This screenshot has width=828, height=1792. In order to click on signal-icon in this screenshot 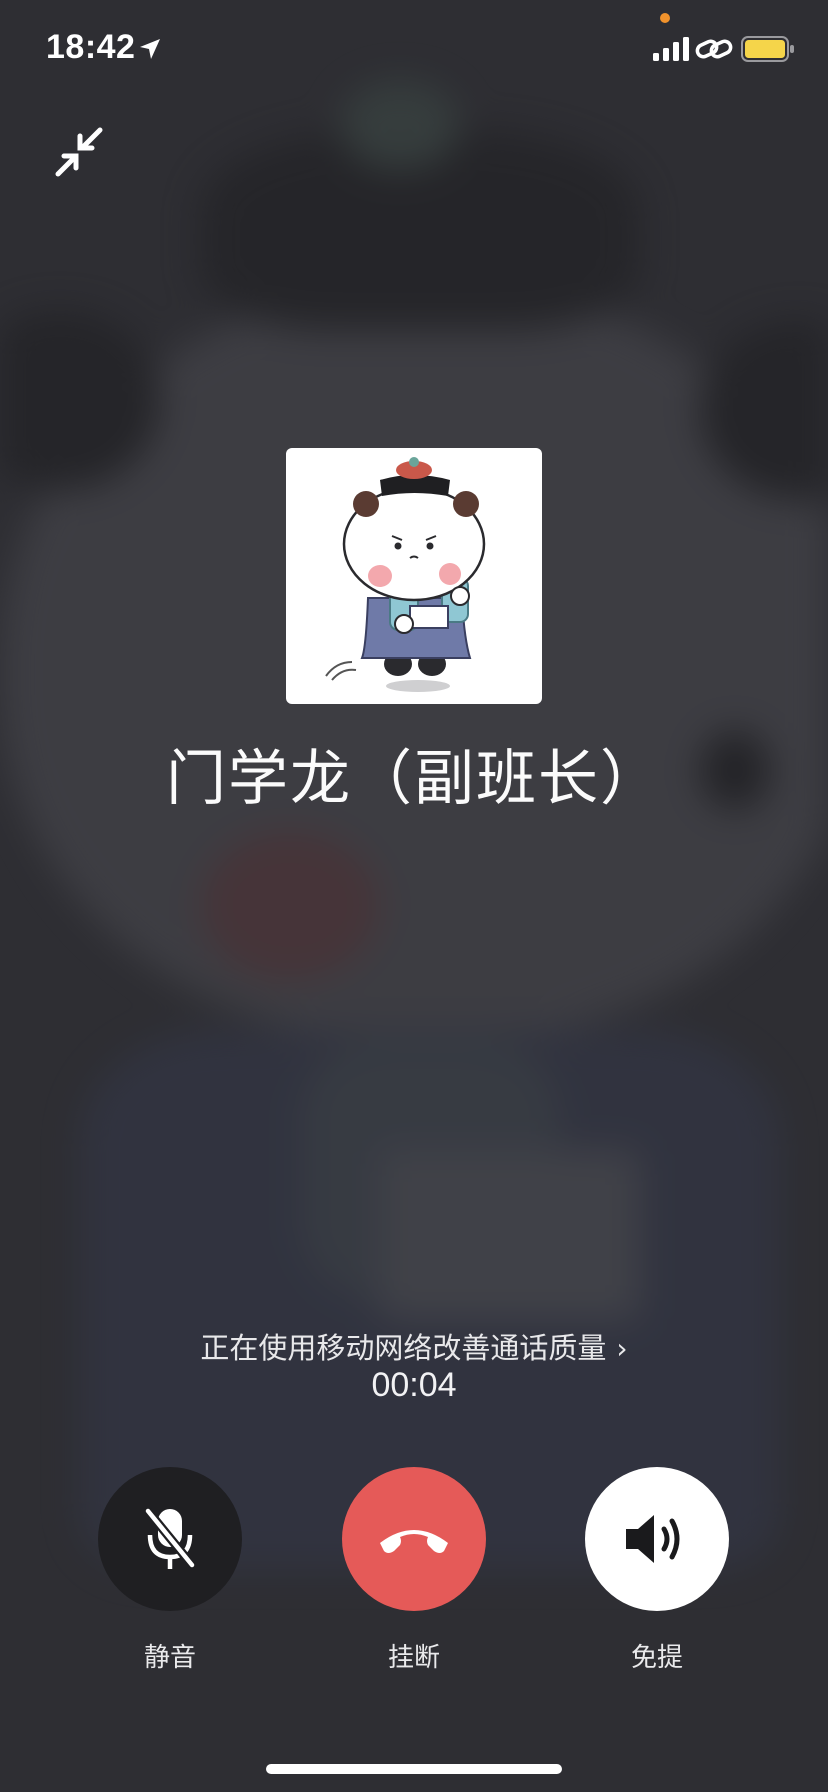, I will do `click(671, 49)`.